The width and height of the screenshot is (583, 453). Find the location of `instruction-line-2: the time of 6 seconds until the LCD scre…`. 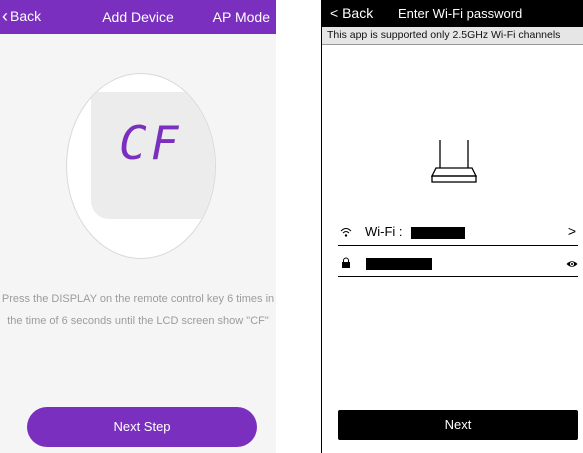

instruction-line-2: the time of 6 seconds until the LCD scre… is located at coordinates (138, 321).